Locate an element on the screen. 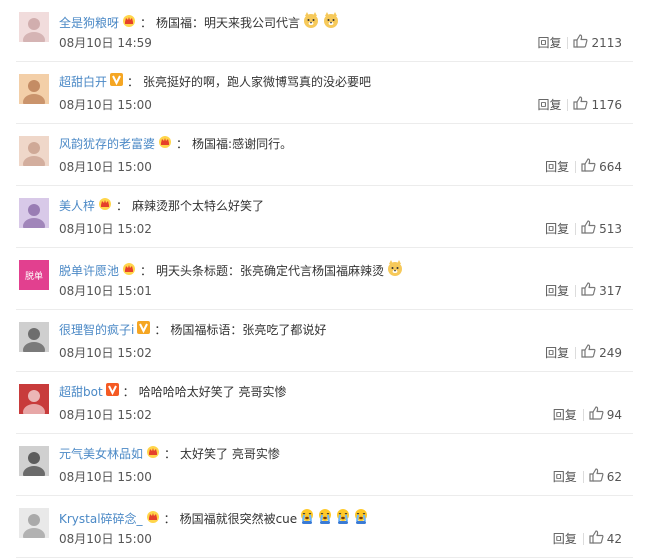 Image resolution: width=649 pixels, height=560 pixels. like-count: 249 is located at coordinates (610, 353).